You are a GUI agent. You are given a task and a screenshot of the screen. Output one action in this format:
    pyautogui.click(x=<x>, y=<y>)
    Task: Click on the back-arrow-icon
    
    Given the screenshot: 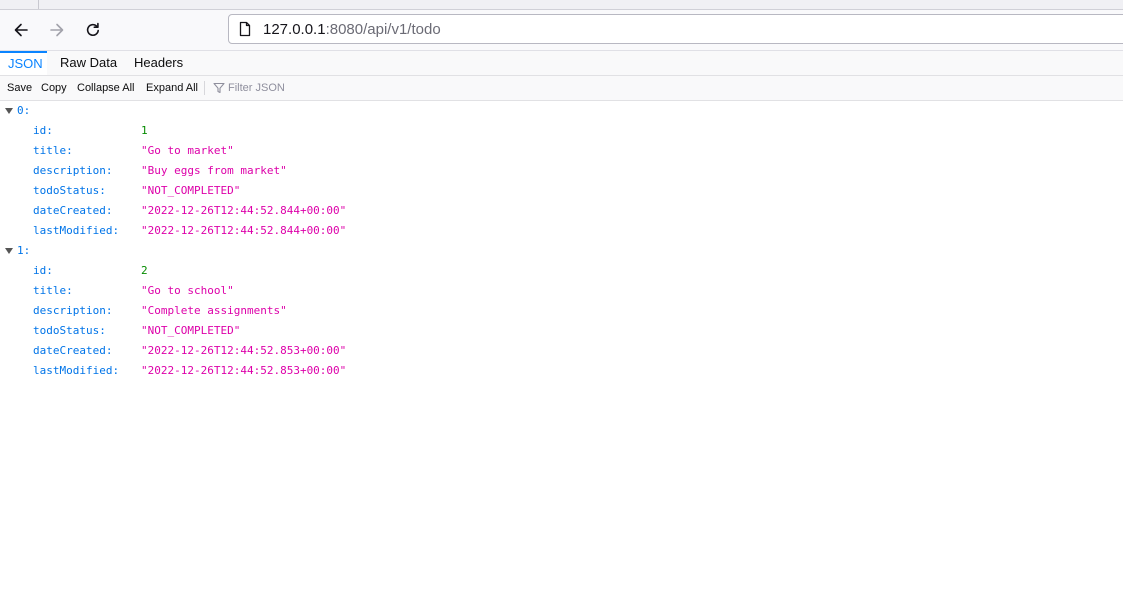 What is the action you would take?
    pyautogui.click(x=21, y=30)
    